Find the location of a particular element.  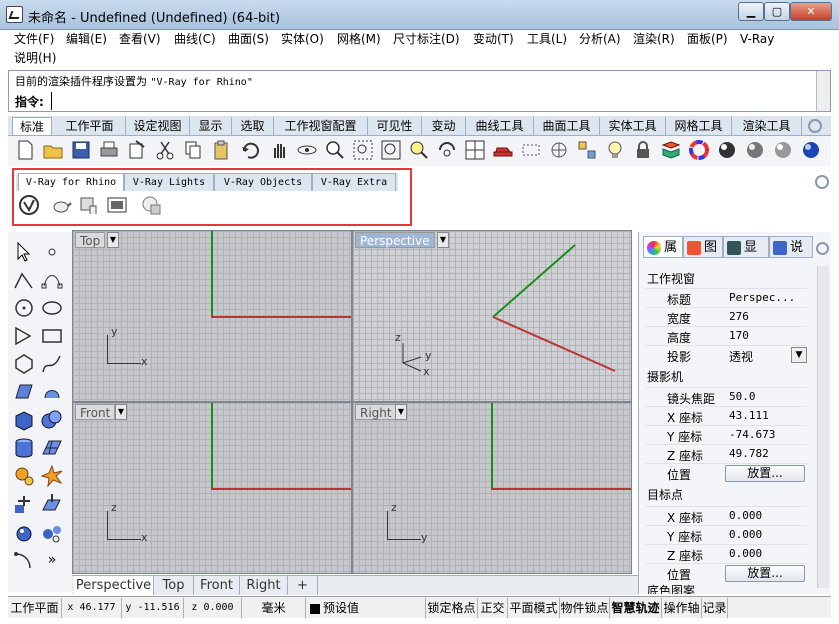

dimension-icon is located at coordinates (24, 504).